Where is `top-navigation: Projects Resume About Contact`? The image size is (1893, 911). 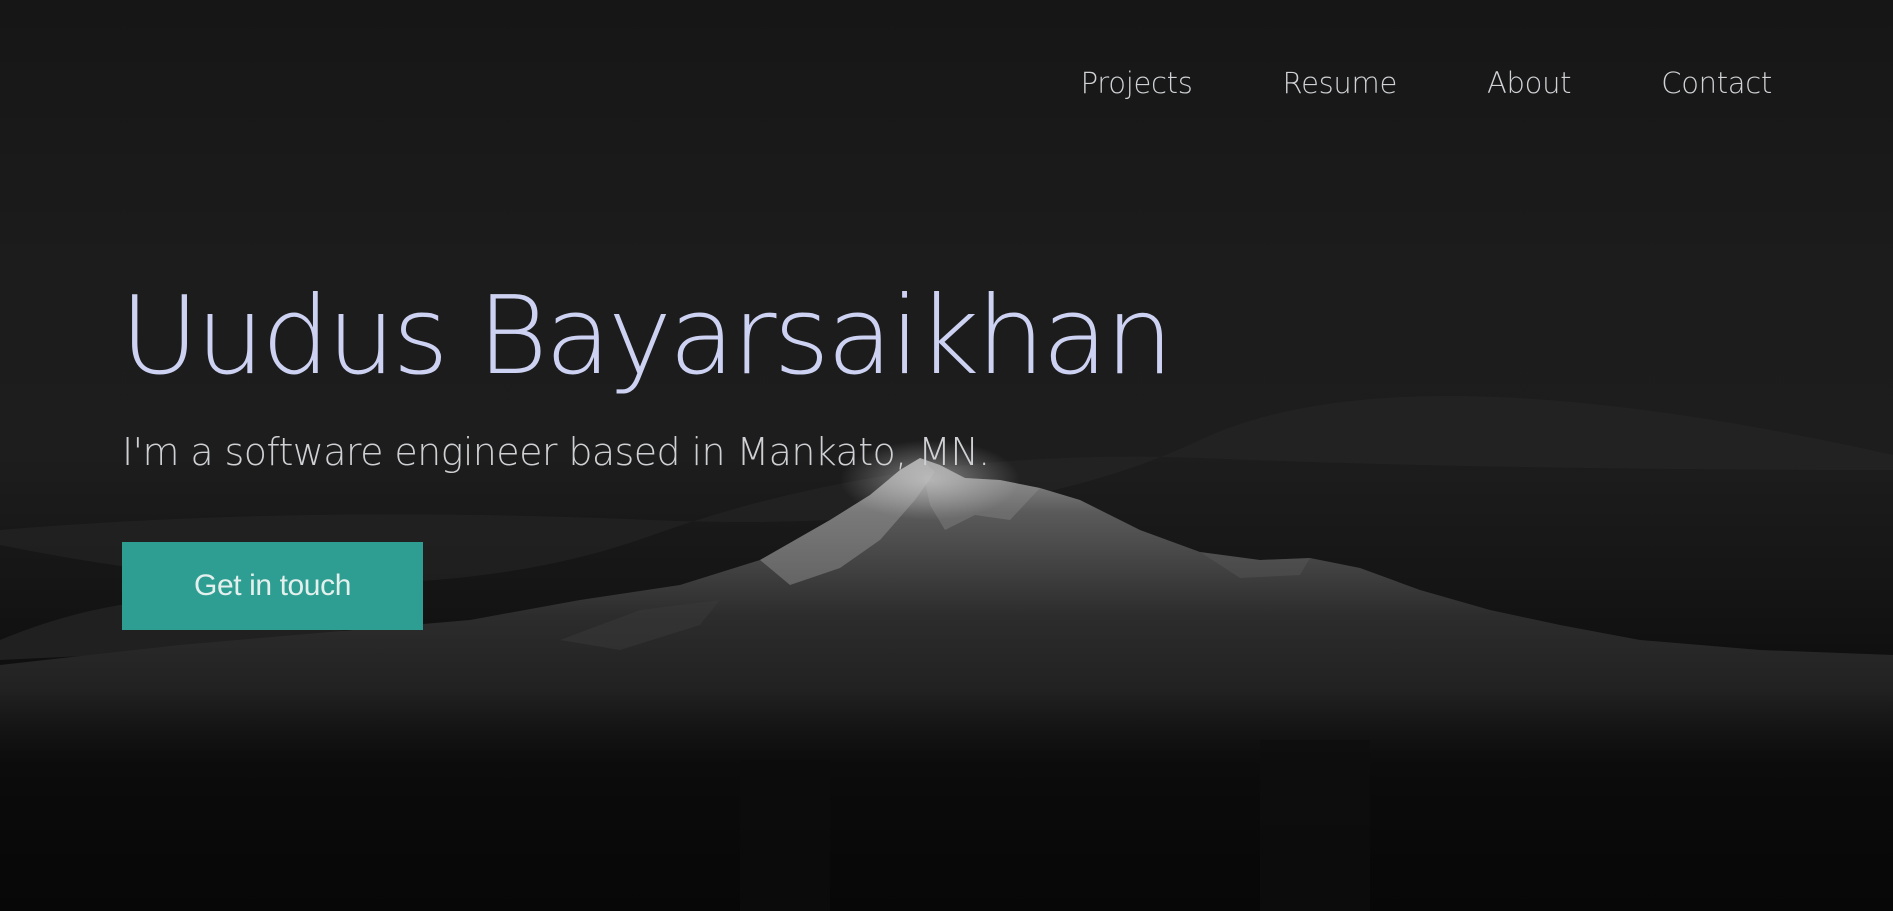
top-navigation: Projects Resume About Contact is located at coordinates (1427, 83).